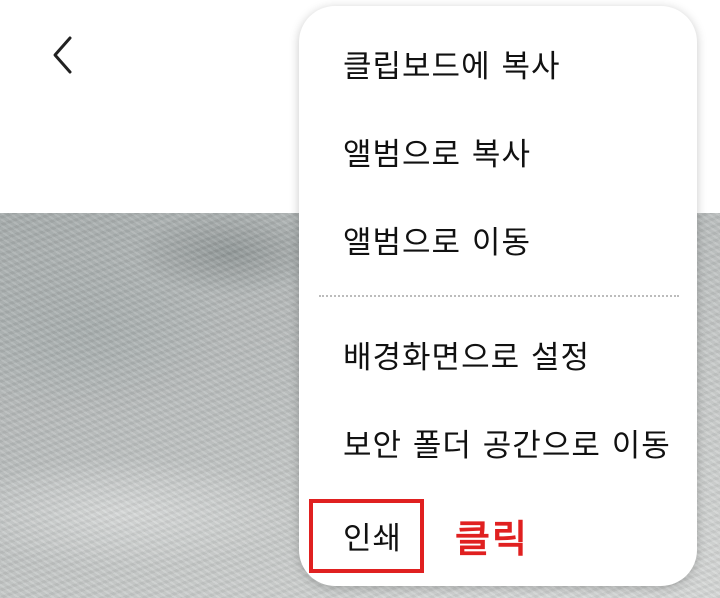 This screenshot has height=598, width=720. Describe the element at coordinates (467, 357) in the screenshot. I see `menu-item-label: 배경화면으로 설정` at that location.